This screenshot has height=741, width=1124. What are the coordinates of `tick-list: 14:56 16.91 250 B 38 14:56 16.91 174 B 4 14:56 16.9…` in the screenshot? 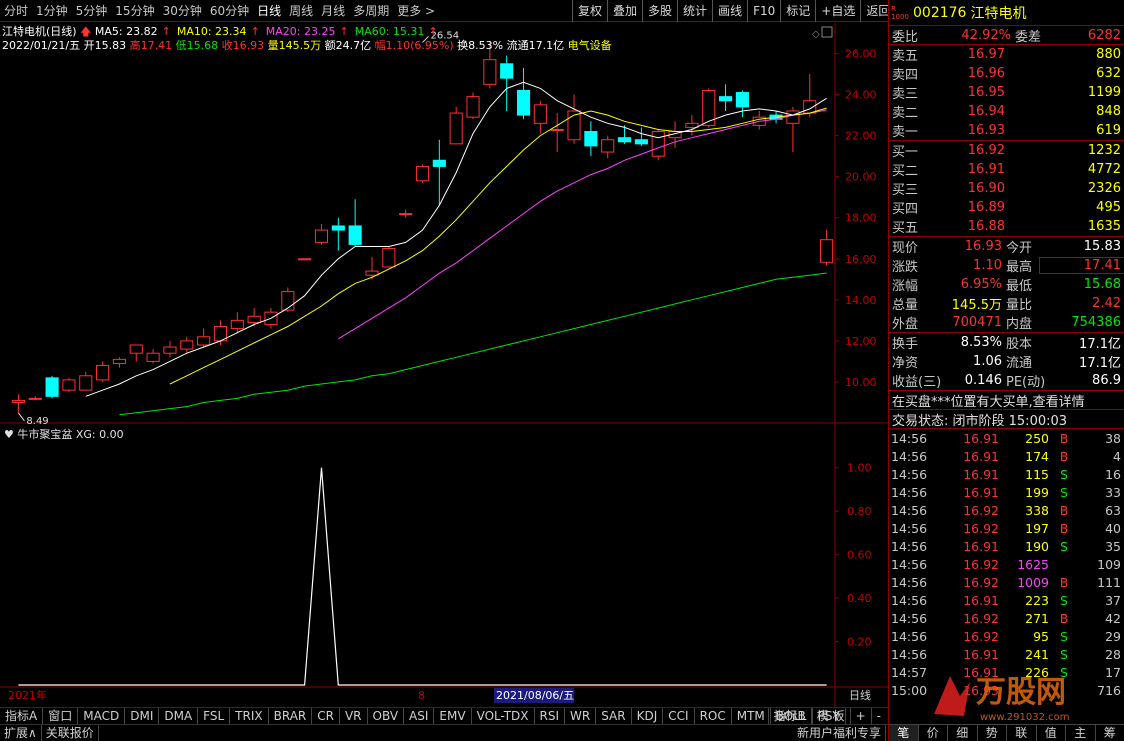 It's located at (1006, 564).